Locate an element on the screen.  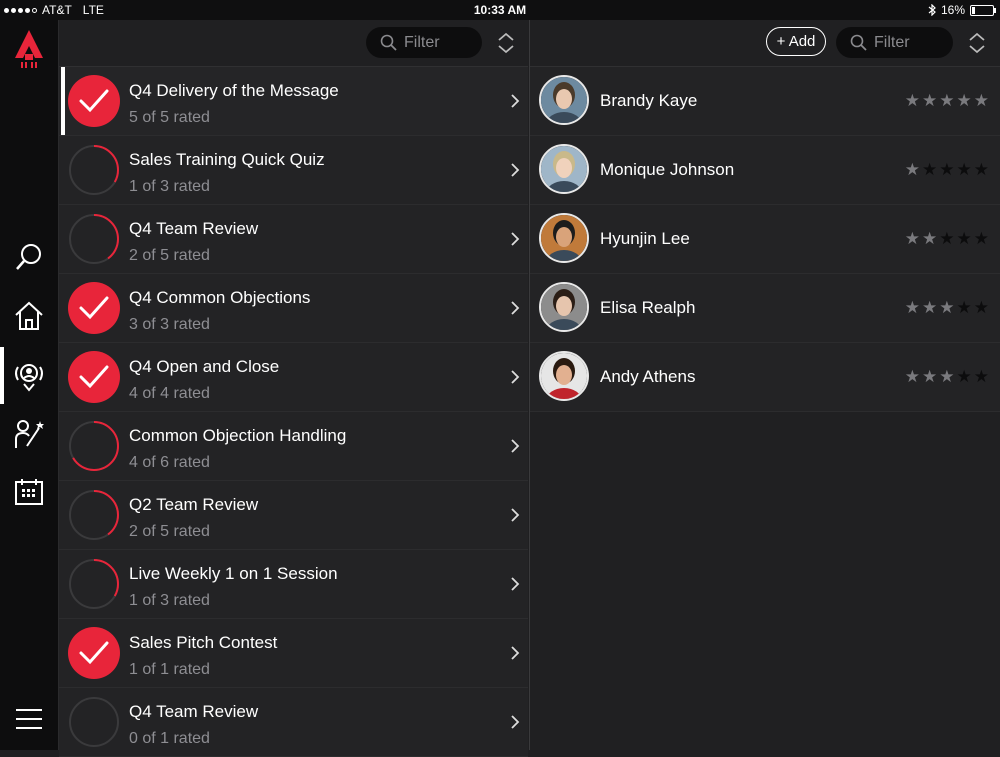
clock: 10:33 AM is located at coordinates (500, 10).